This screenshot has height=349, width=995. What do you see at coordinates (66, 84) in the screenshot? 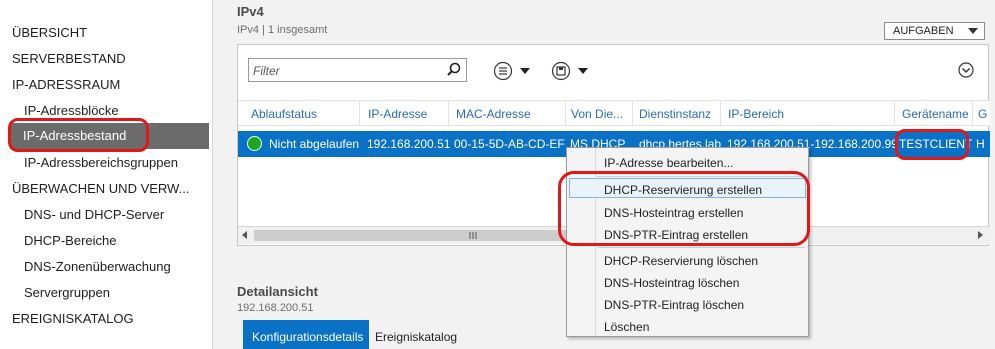
I see `nav-ip-adressraum: IP-ADRESSRAUM` at bounding box center [66, 84].